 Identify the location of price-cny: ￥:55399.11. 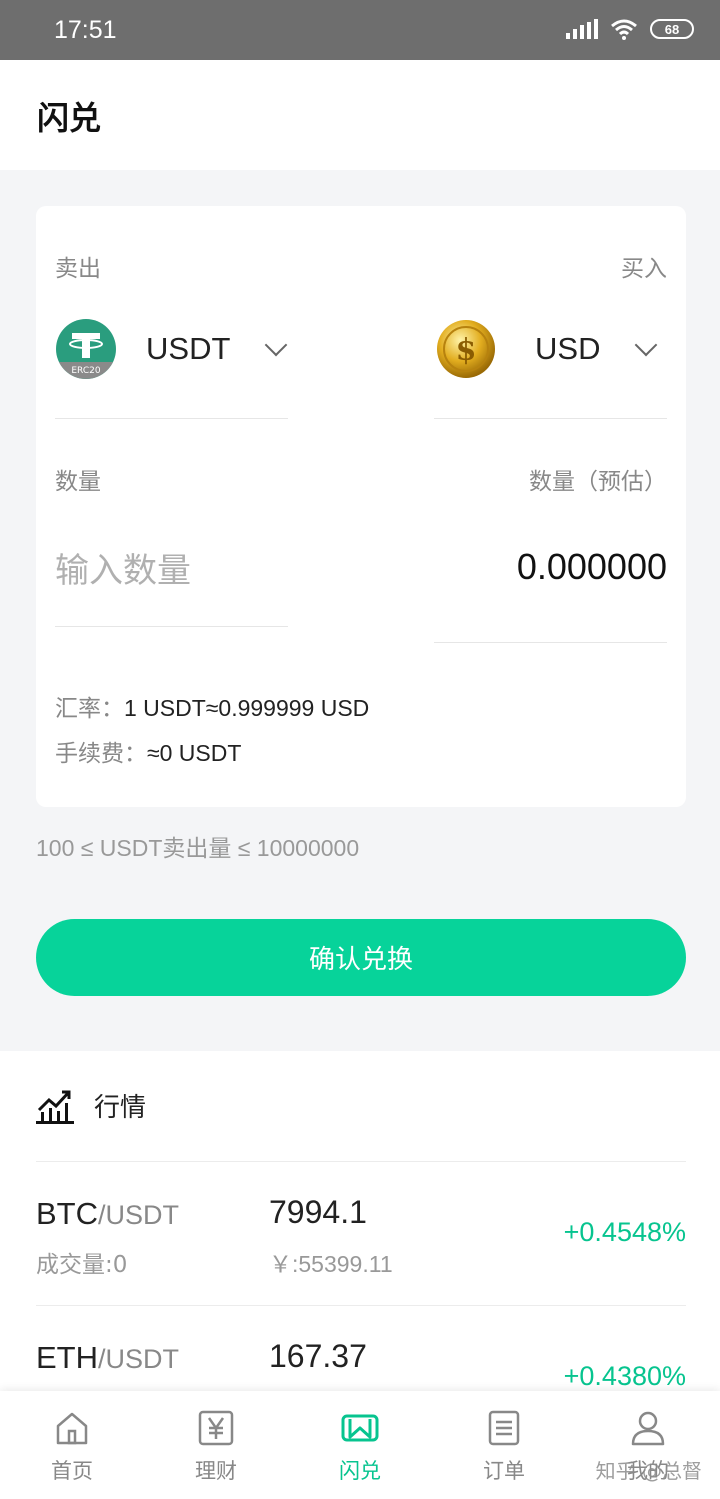
(331, 1264).